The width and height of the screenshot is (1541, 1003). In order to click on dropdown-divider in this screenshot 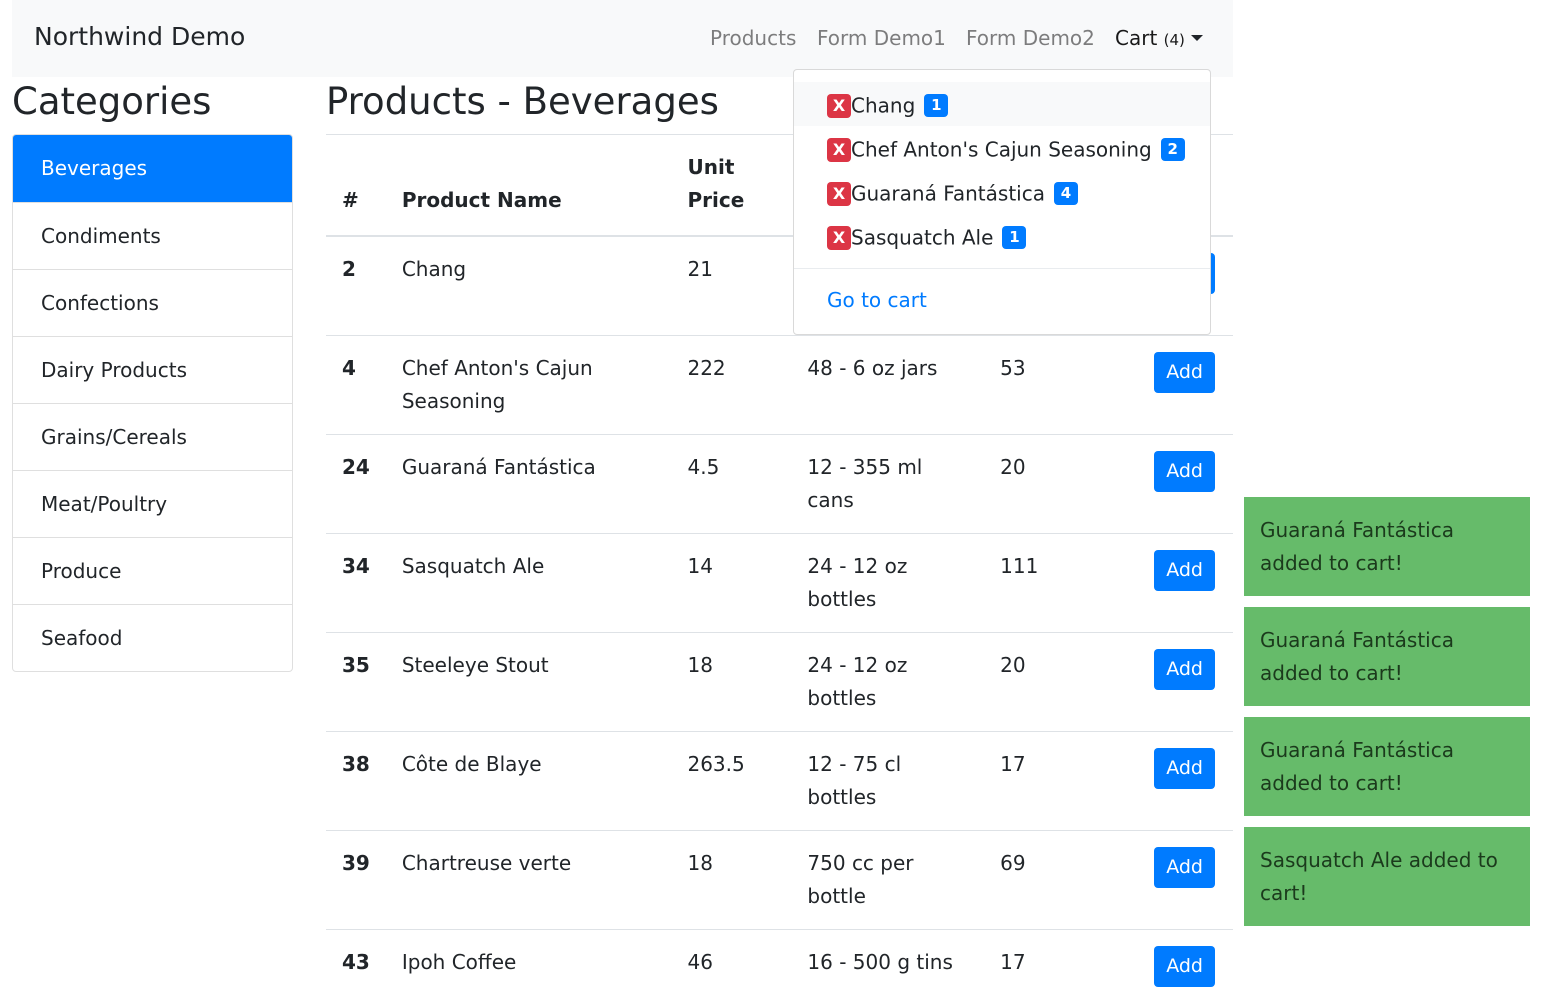, I will do `click(1002, 268)`.